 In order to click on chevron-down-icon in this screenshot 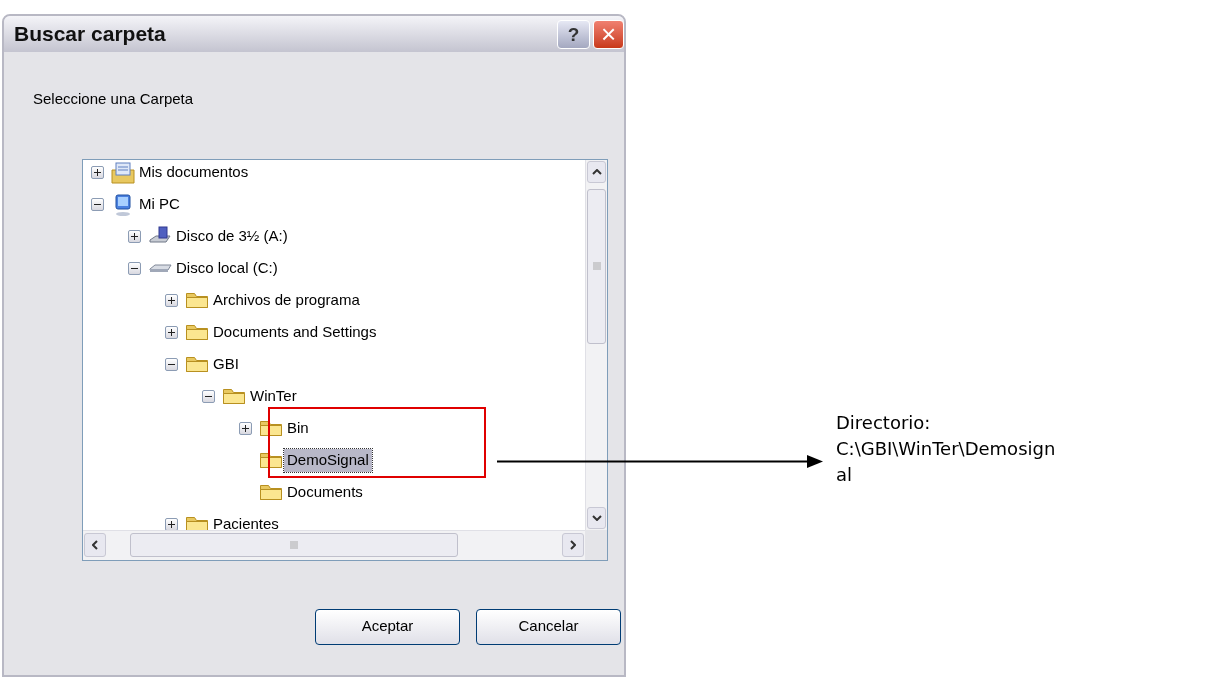, I will do `click(596, 517)`.